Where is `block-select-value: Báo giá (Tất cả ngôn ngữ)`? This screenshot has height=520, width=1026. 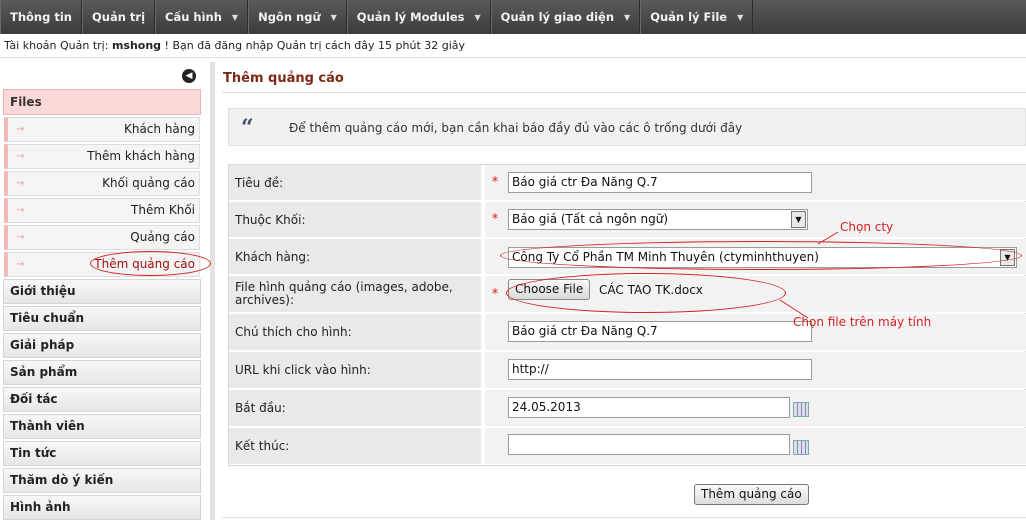 block-select-value: Báo giá (Tất cả ngôn ngữ) is located at coordinates (590, 219).